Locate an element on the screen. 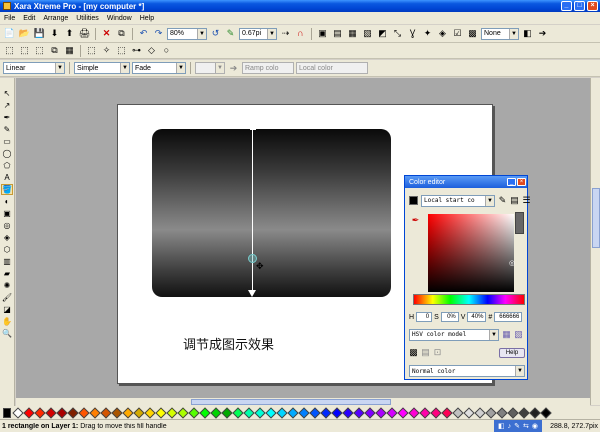  export-icon: ⬆ is located at coordinates (69, 33).